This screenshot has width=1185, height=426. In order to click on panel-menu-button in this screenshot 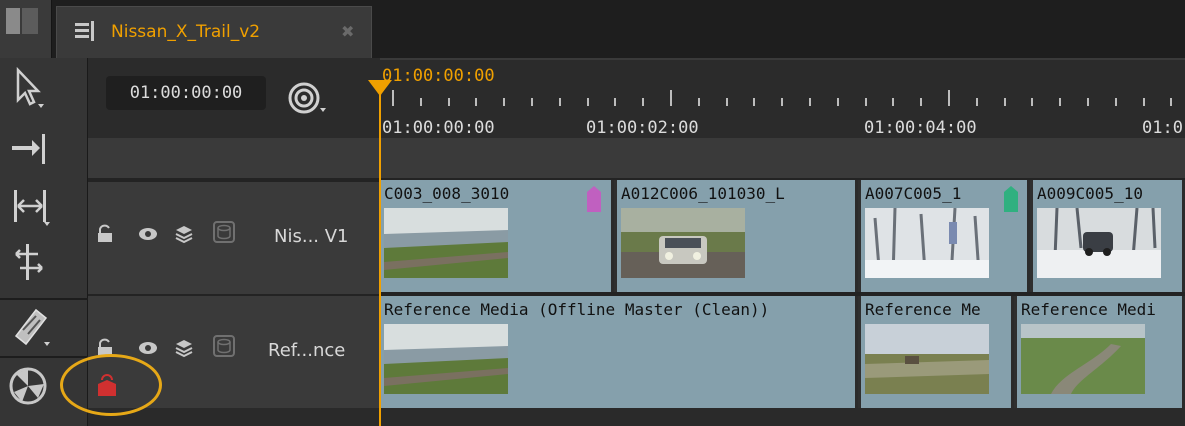, I will do `click(26, 29)`.